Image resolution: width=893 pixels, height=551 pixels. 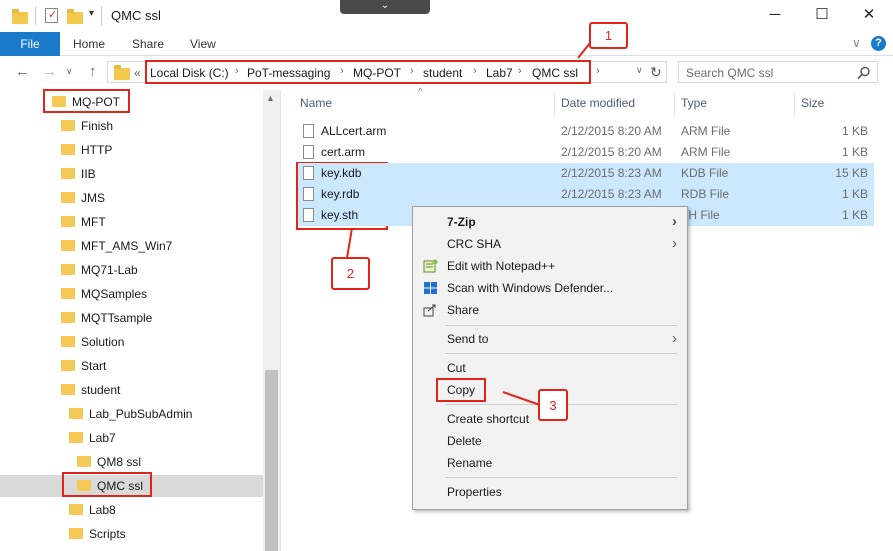 What do you see at coordinates (350, 273) in the screenshot?
I see `annotation-callout-2: 2` at bounding box center [350, 273].